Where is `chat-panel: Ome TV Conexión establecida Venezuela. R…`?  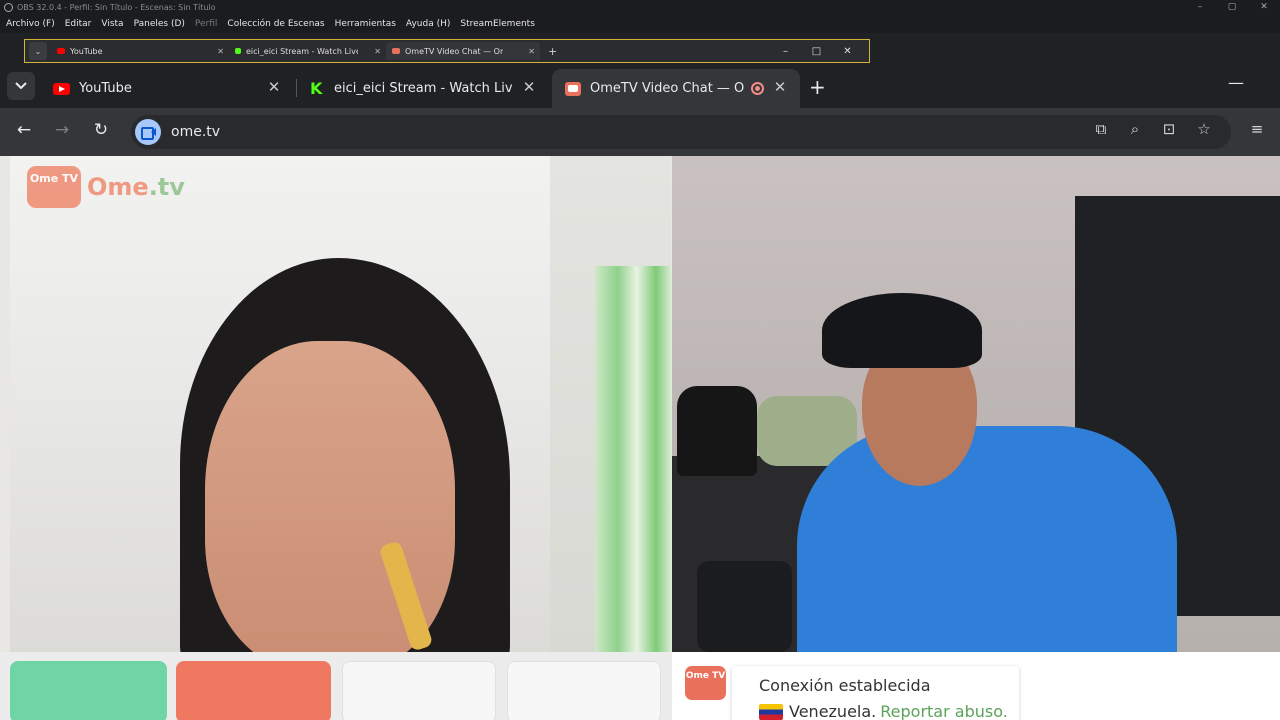
chat-panel: Ome TV Conexión establecida Venezuela. R… is located at coordinates (976, 686).